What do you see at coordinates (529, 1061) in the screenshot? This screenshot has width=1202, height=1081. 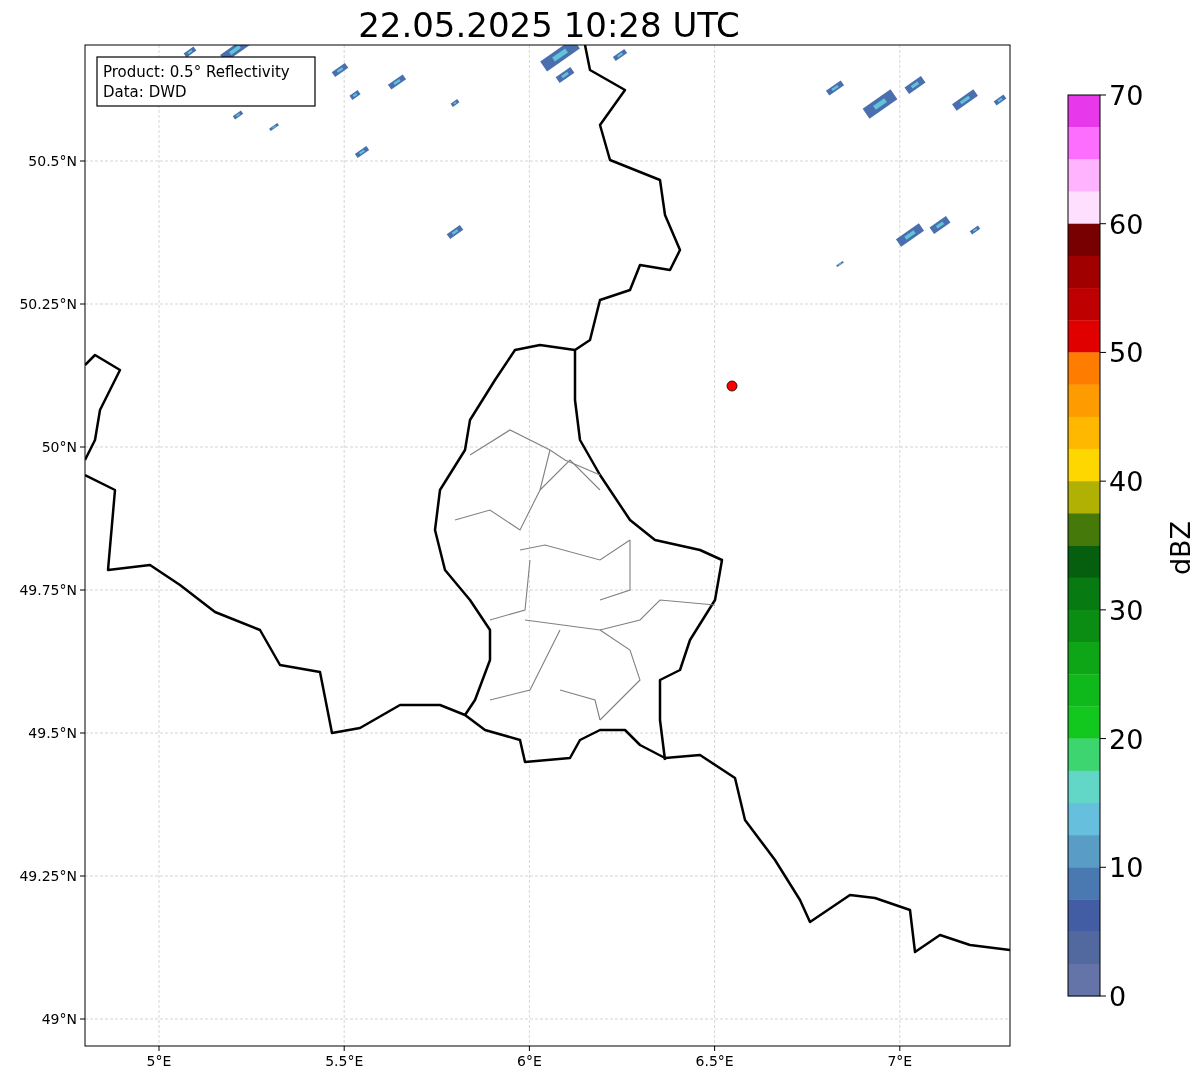 I see `longitude-label: 6°E` at bounding box center [529, 1061].